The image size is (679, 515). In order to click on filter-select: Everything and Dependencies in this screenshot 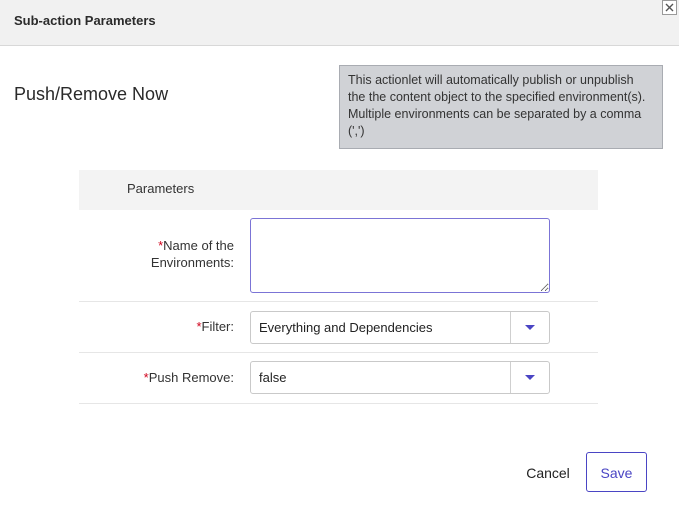, I will do `click(400, 327)`.